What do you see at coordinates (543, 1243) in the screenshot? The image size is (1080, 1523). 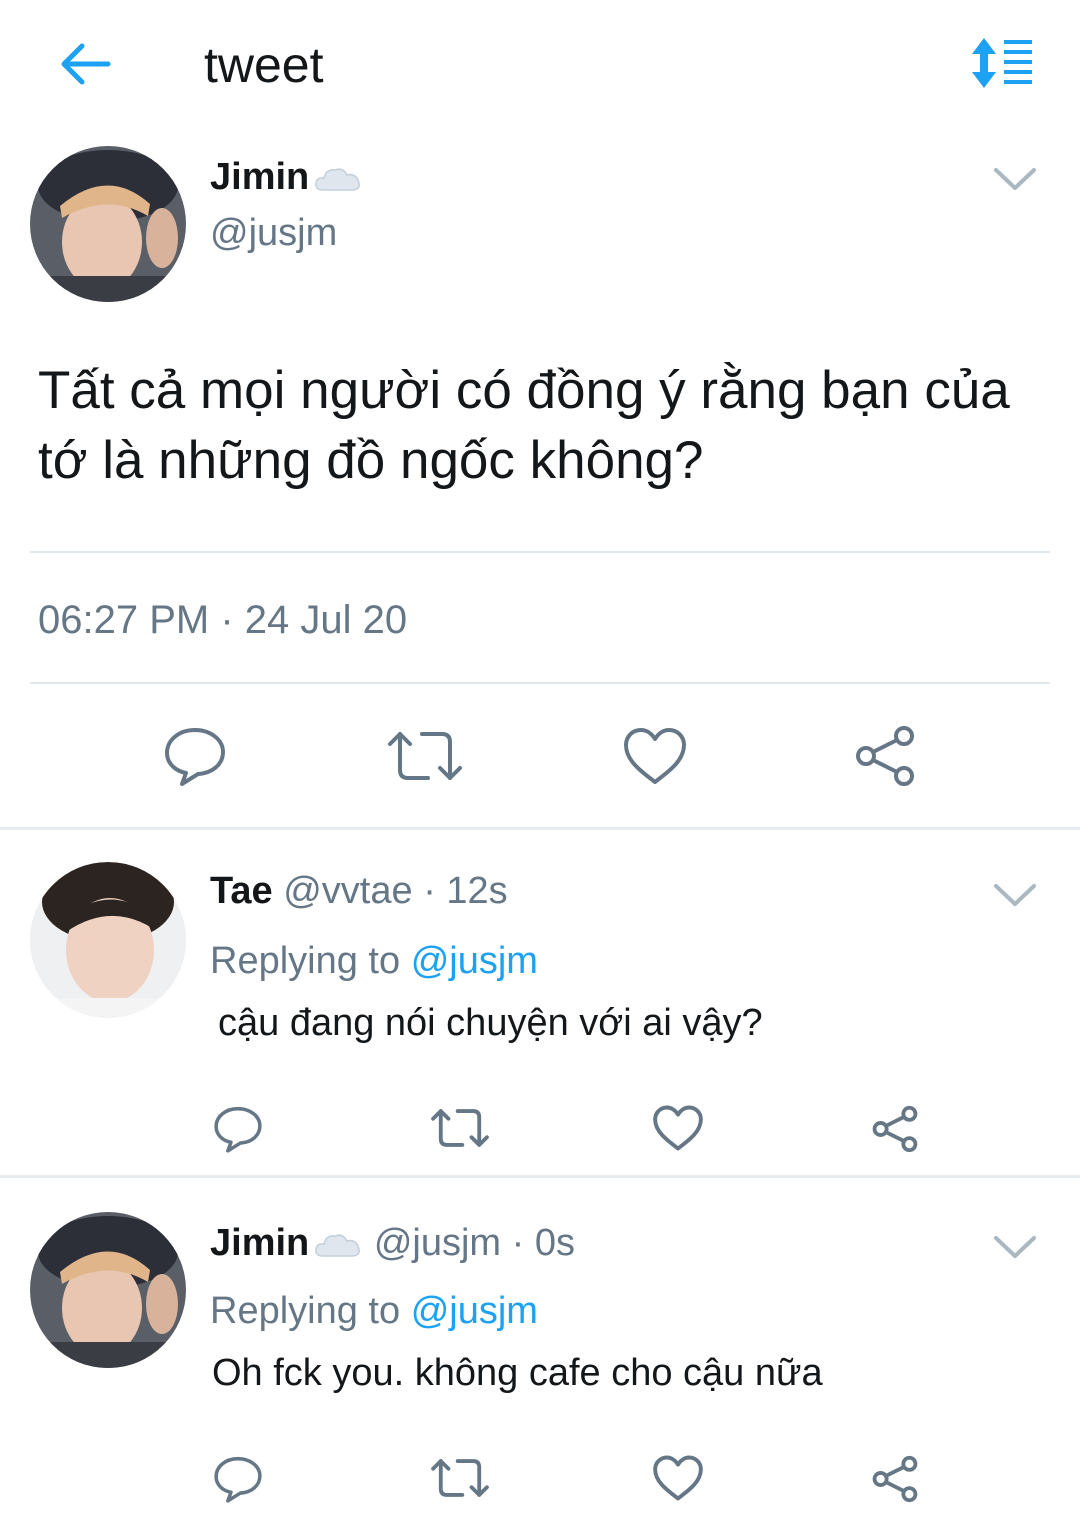 I see `reply-time: · 0s` at bounding box center [543, 1243].